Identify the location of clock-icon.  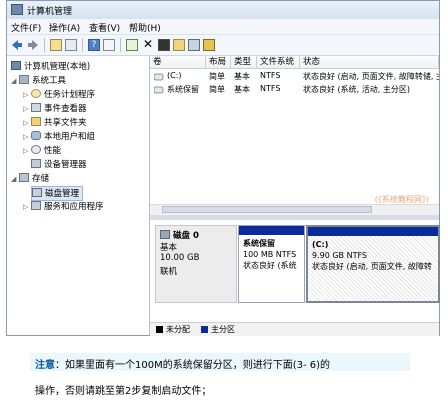
(36, 93).